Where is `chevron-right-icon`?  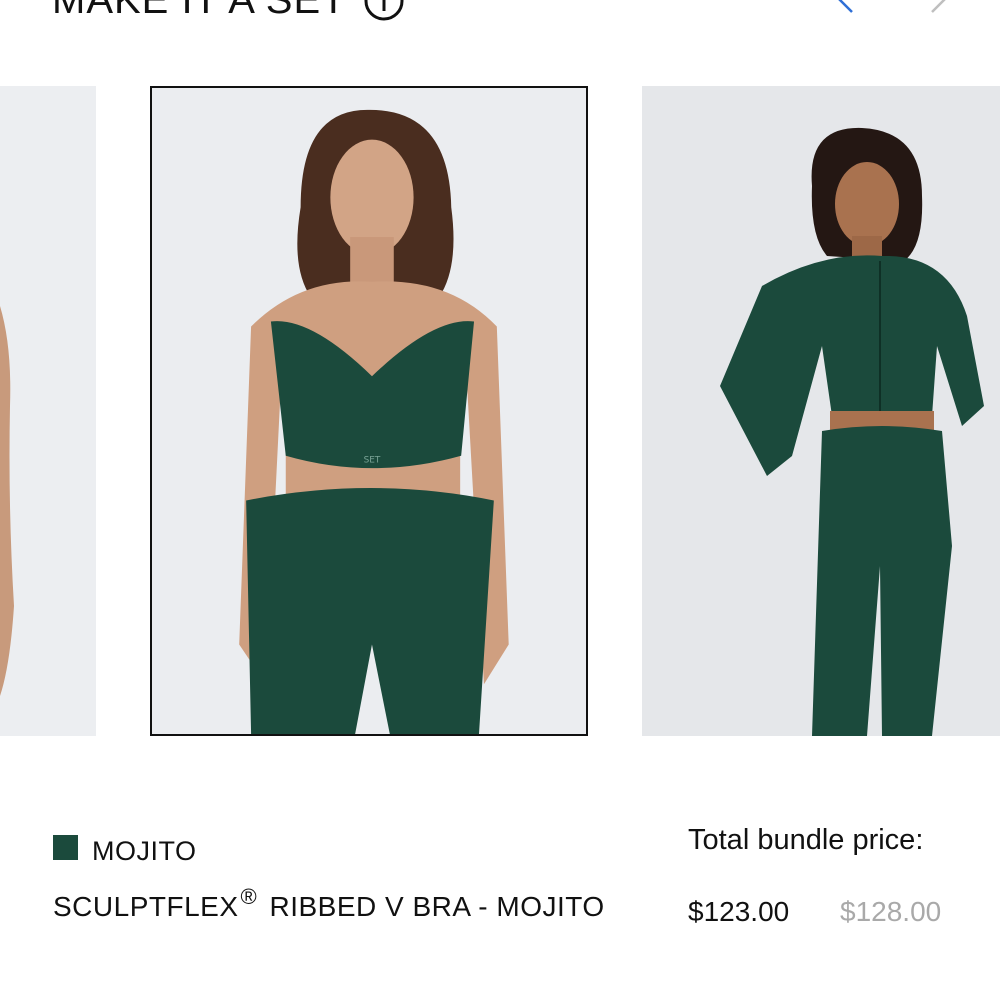
chevron-right-icon is located at coordinates (938, 7).